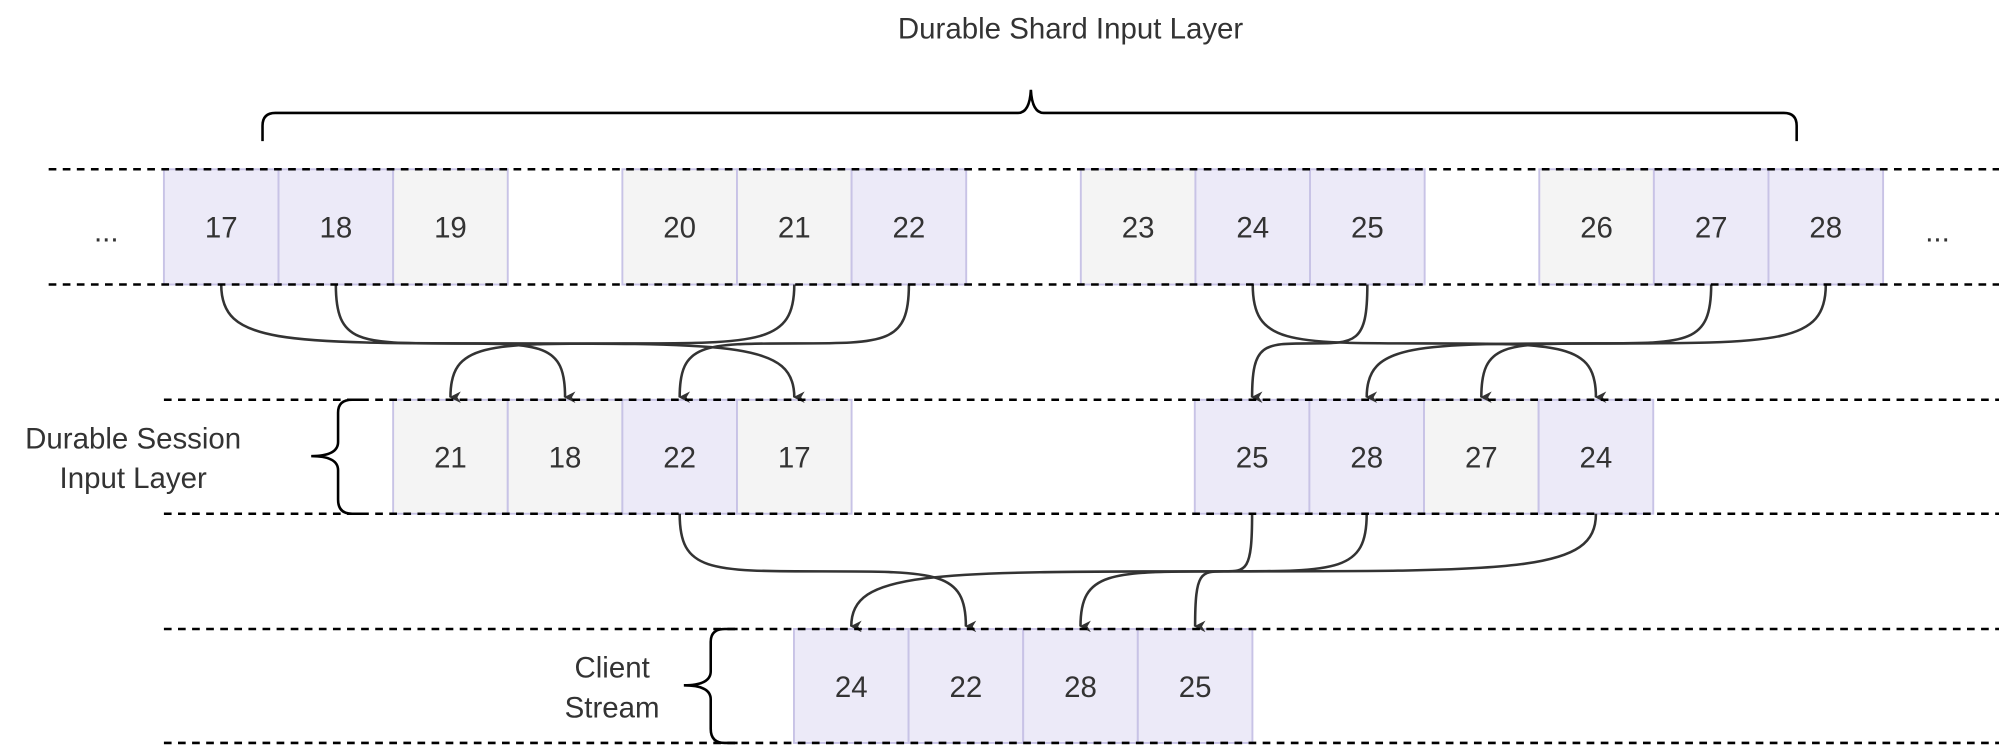 This screenshot has height=756, width=1999. What do you see at coordinates (611, 668) in the screenshot?
I see `client-stream-title-line1: Client` at bounding box center [611, 668].